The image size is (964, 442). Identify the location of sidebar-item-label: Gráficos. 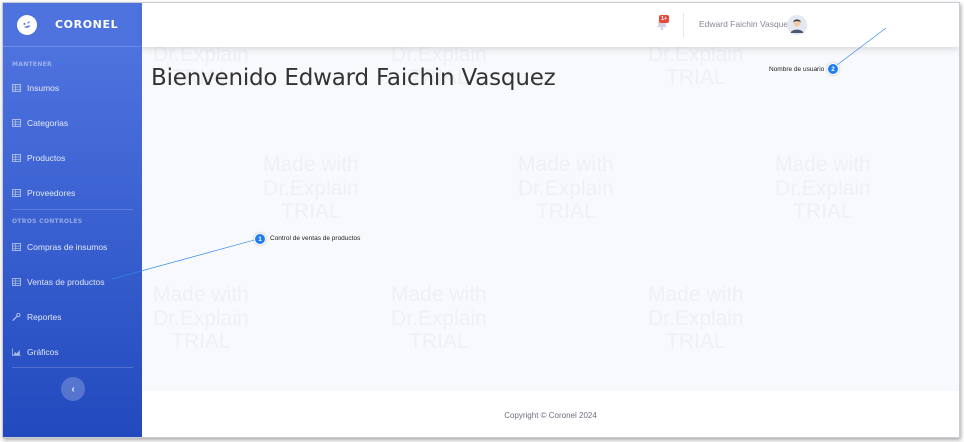
(43, 352).